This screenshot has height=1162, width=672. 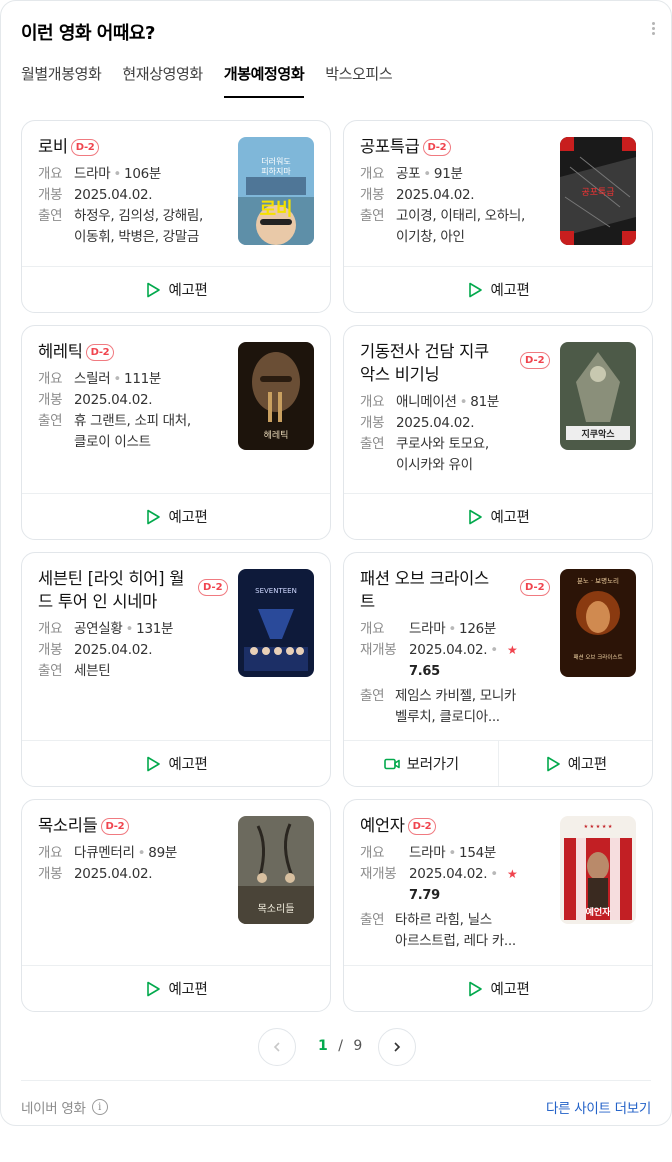 What do you see at coordinates (111, 590) in the screenshot?
I see `movie-title: 세븐틴 [라잇 히어] 월드 투어 인 시네마` at bounding box center [111, 590].